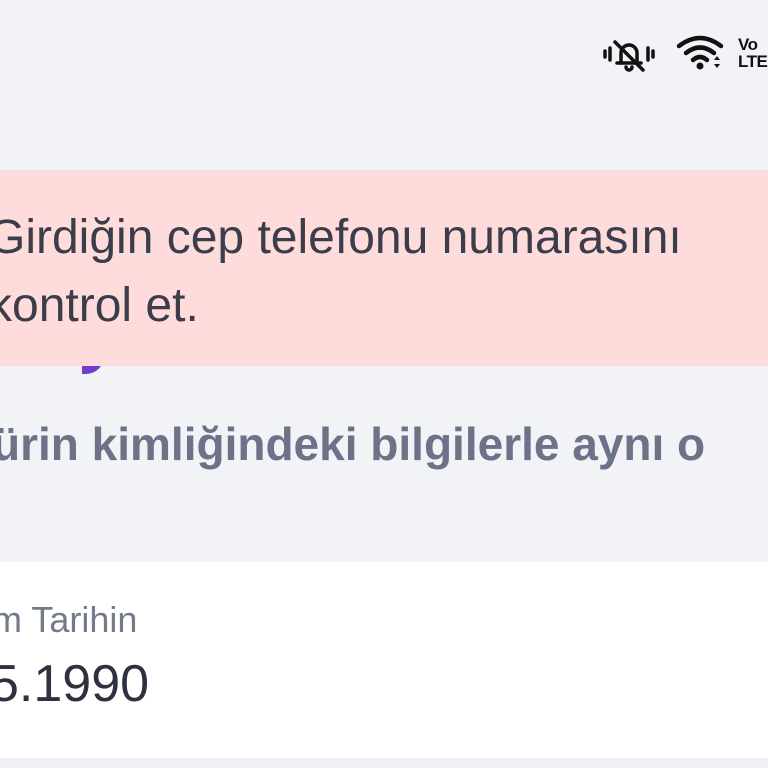 Image resolution: width=768 pixels, height=768 pixels. What do you see at coordinates (753, 61) in the screenshot?
I see `volte-label-bottom: LTE` at bounding box center [753, 61].